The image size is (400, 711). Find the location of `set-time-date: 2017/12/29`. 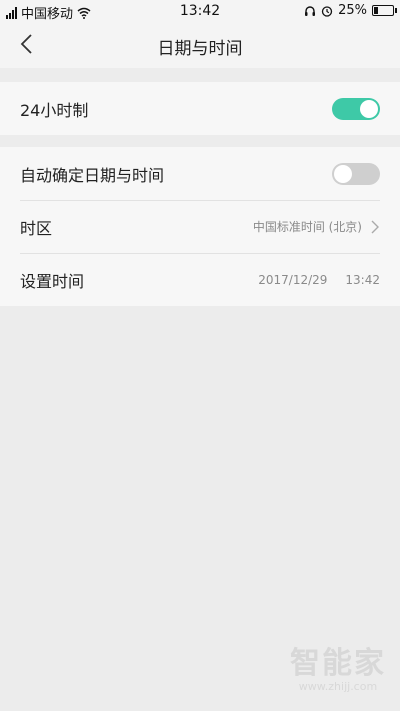

set-time-date: 2017/12/29 is located at coordinates (293, 279).